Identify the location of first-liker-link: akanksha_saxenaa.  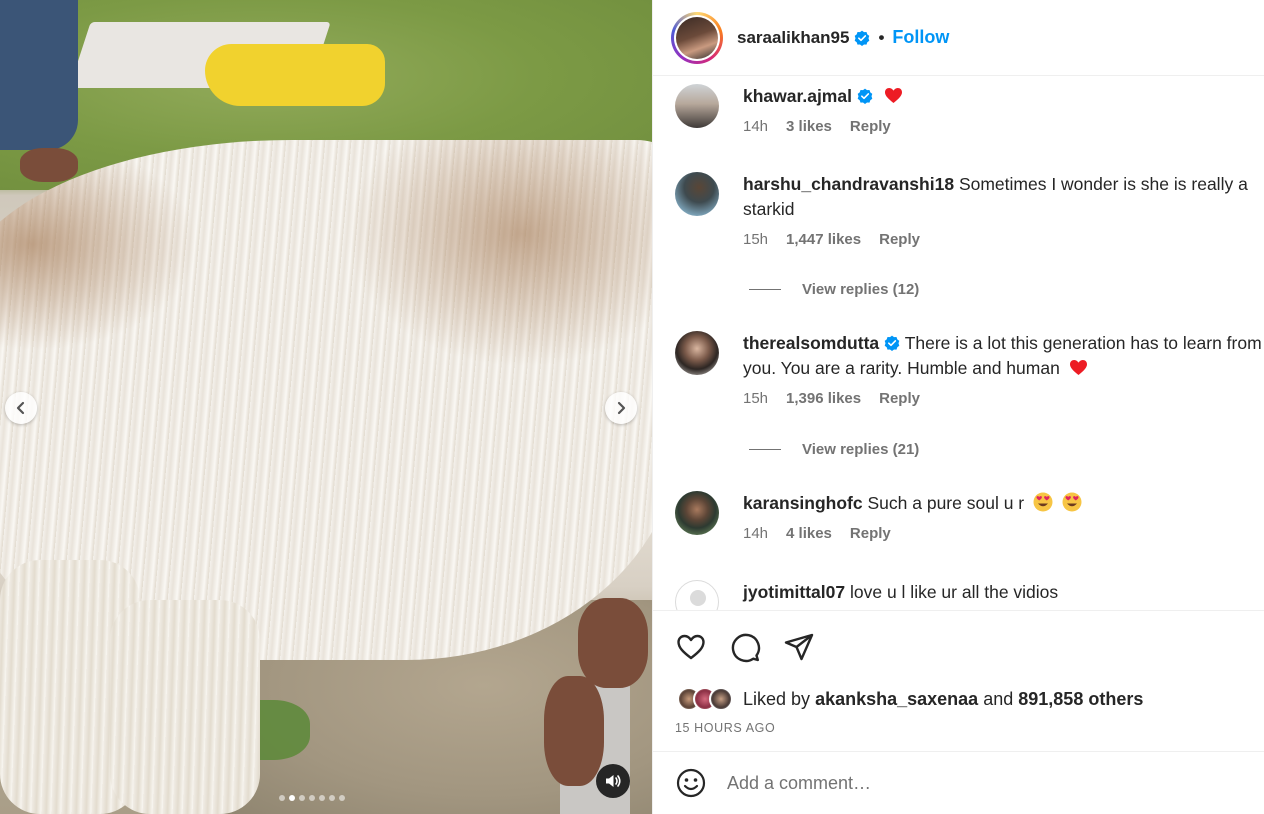
(896, 699).